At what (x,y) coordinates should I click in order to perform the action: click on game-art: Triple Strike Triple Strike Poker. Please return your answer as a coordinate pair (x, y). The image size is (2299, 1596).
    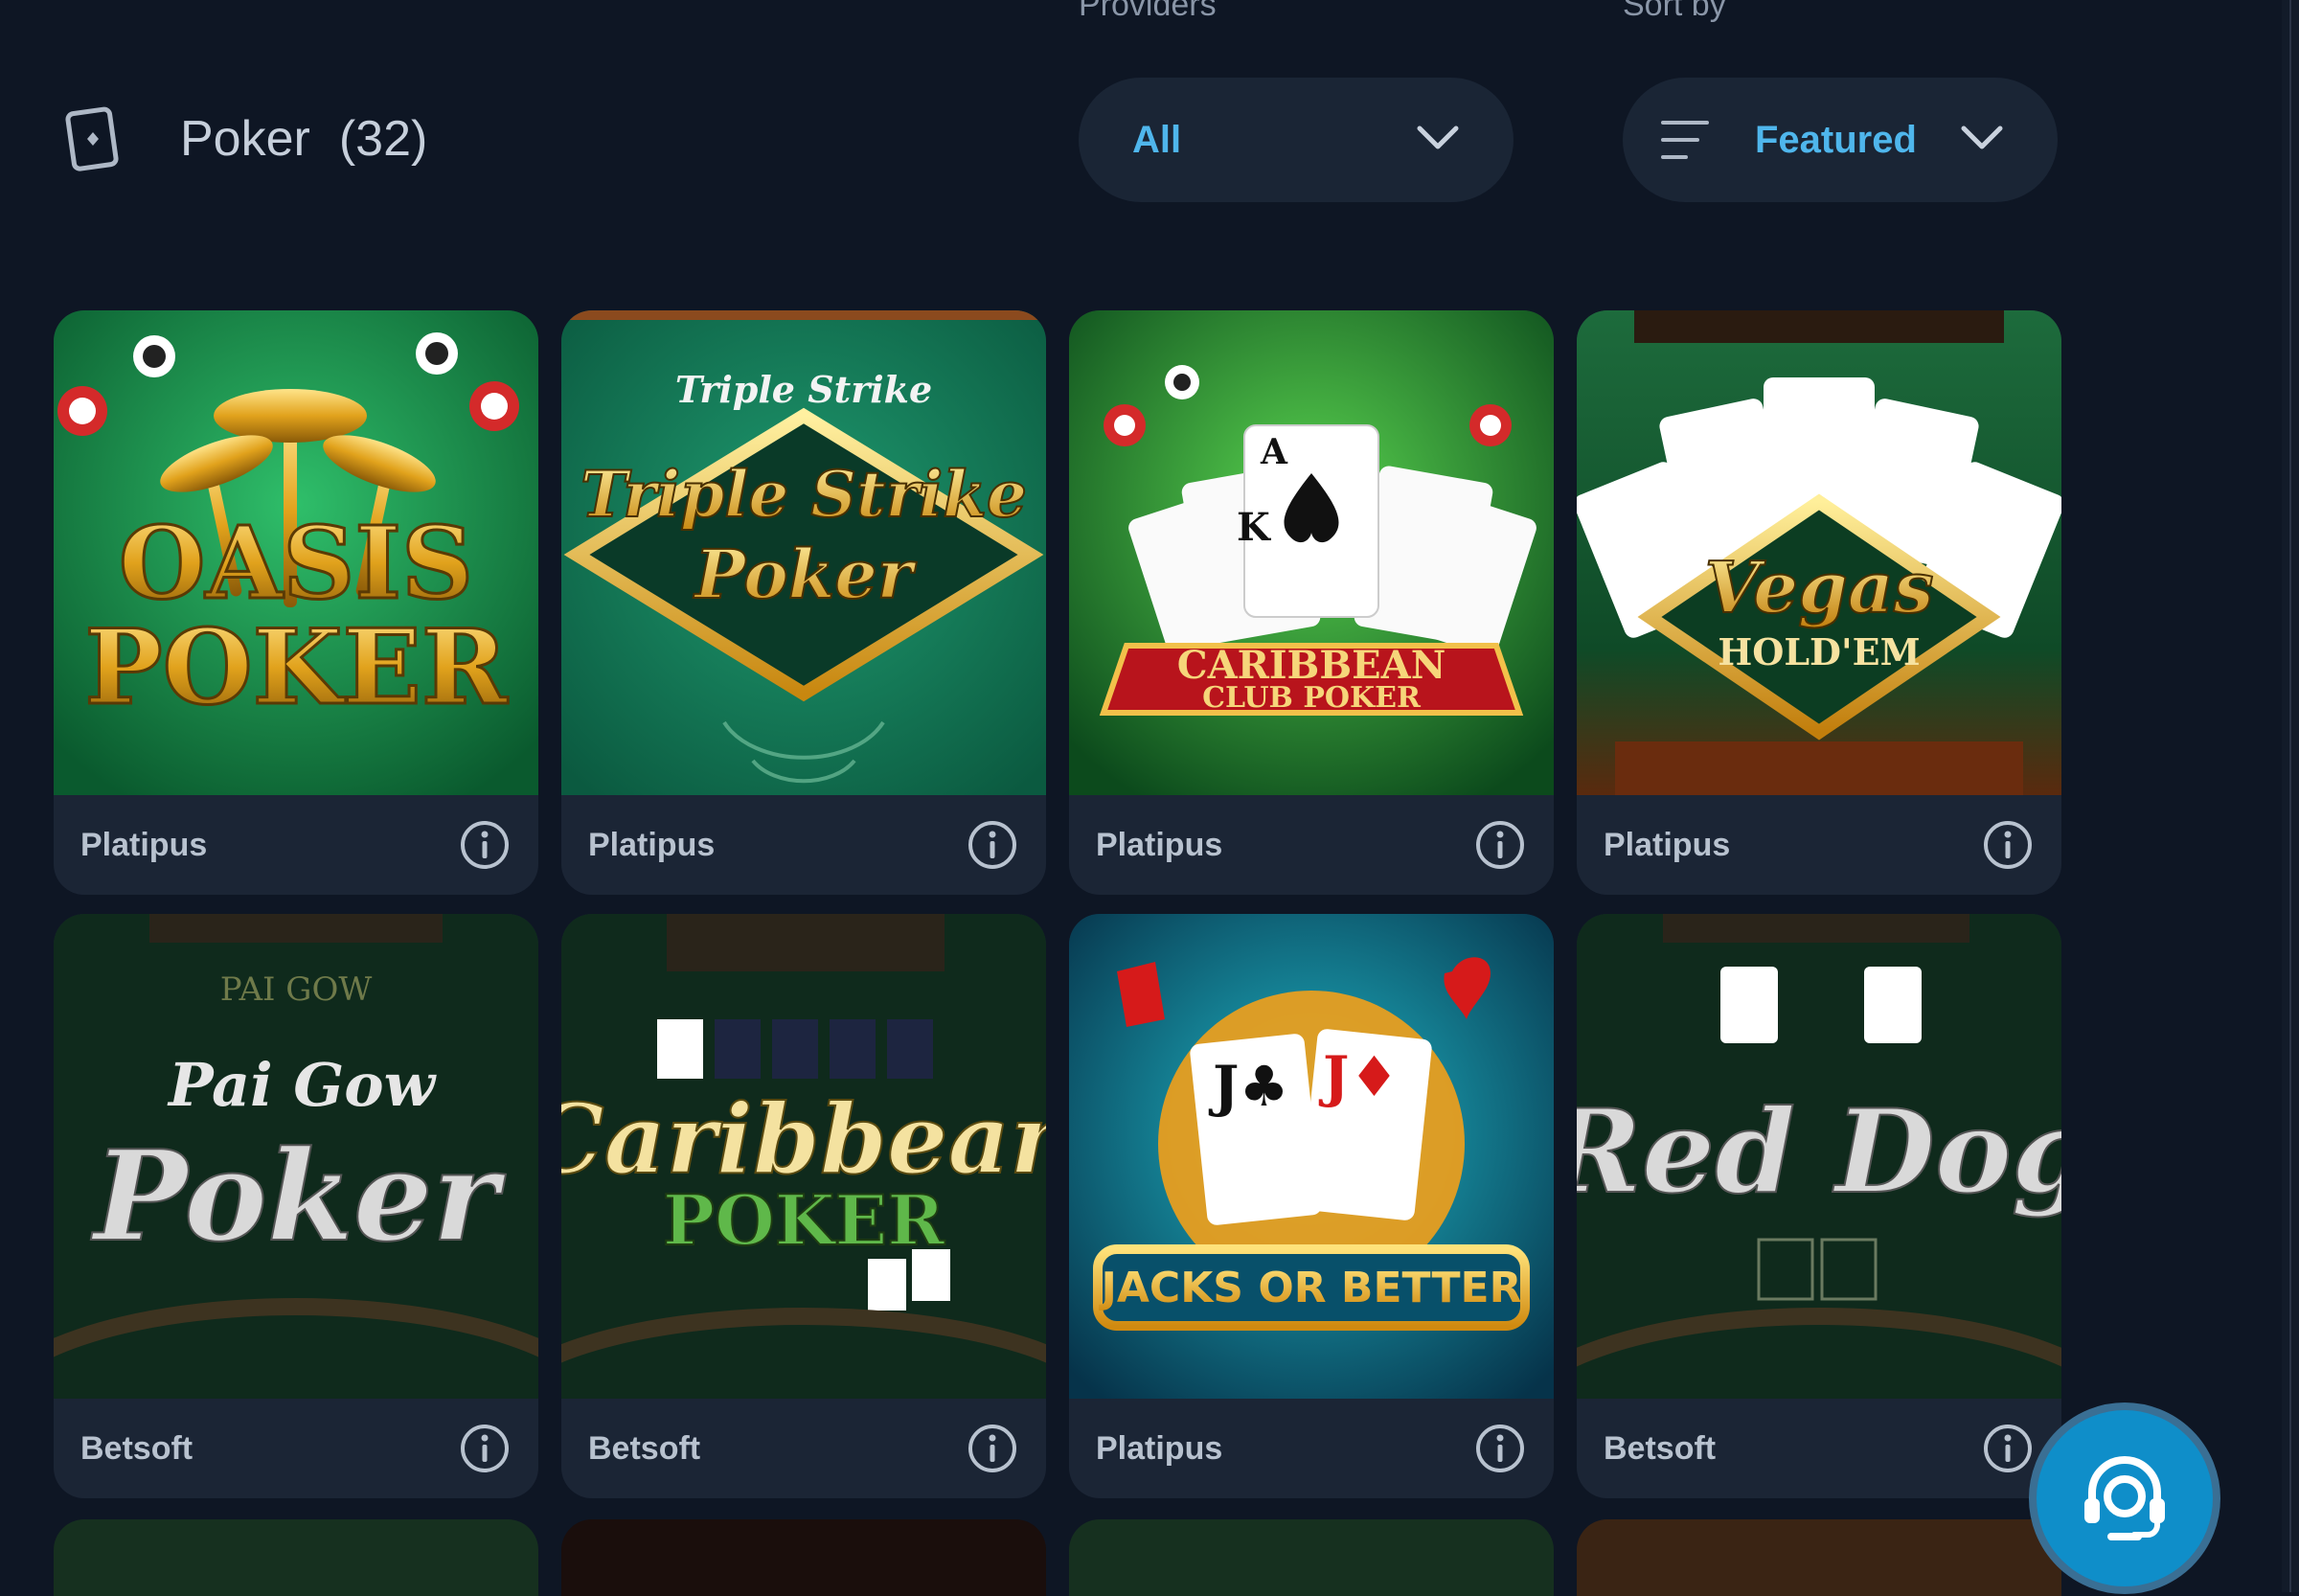
    Looking at the image, I should click on (803, 552).